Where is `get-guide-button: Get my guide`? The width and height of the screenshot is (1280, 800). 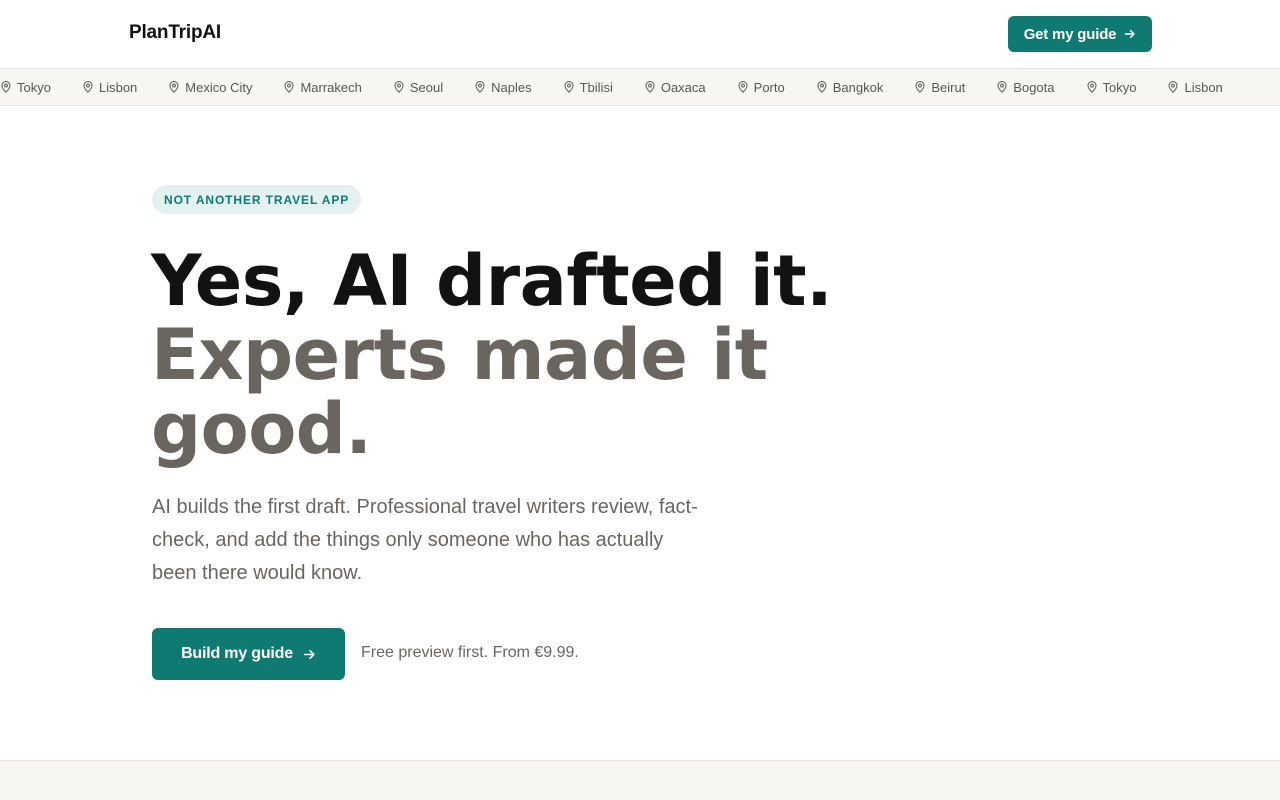
get-guide-button: Get my guide is located at coordinates (1080, 34).